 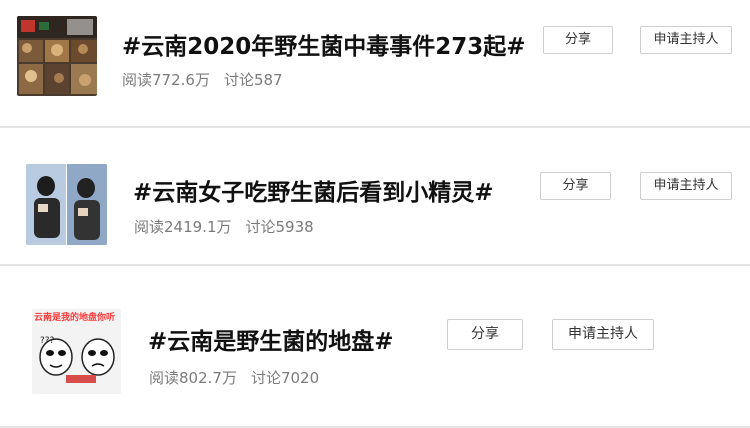 I want to click on topic-title: #云南是野生菌的地盘#, so click(x=271, y=339).